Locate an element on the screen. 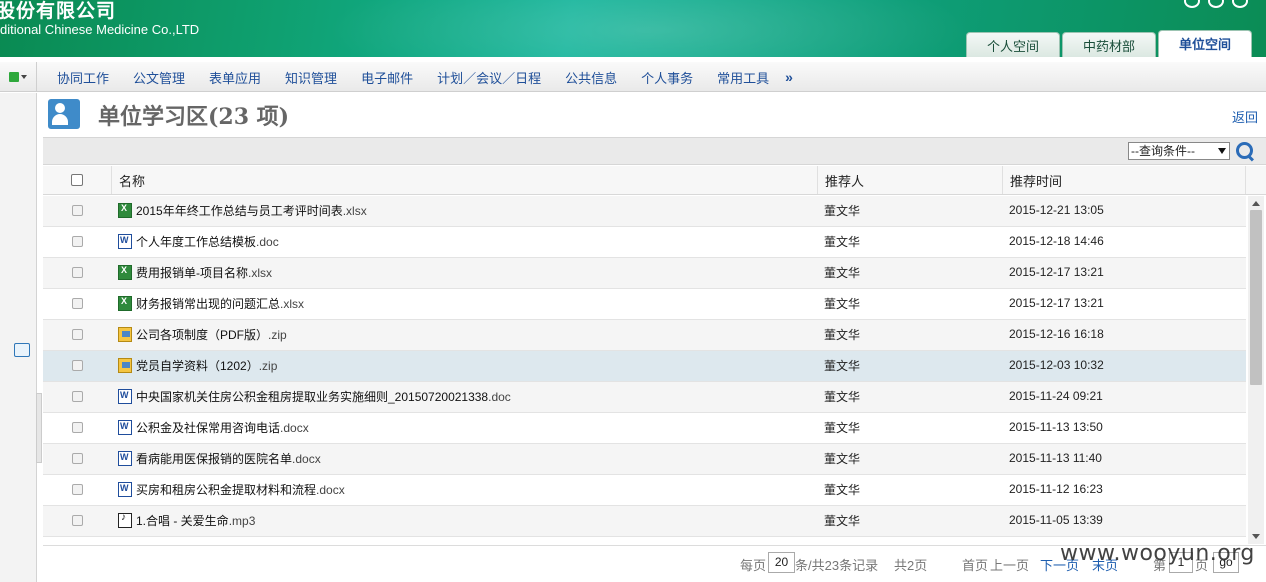 The width and height of the screenshot is (1266, 582). table-row: 1.合唱 - 关爱生命.mp3 董文华 2015-11-05 13:39 is located at coordinates (644, 521).